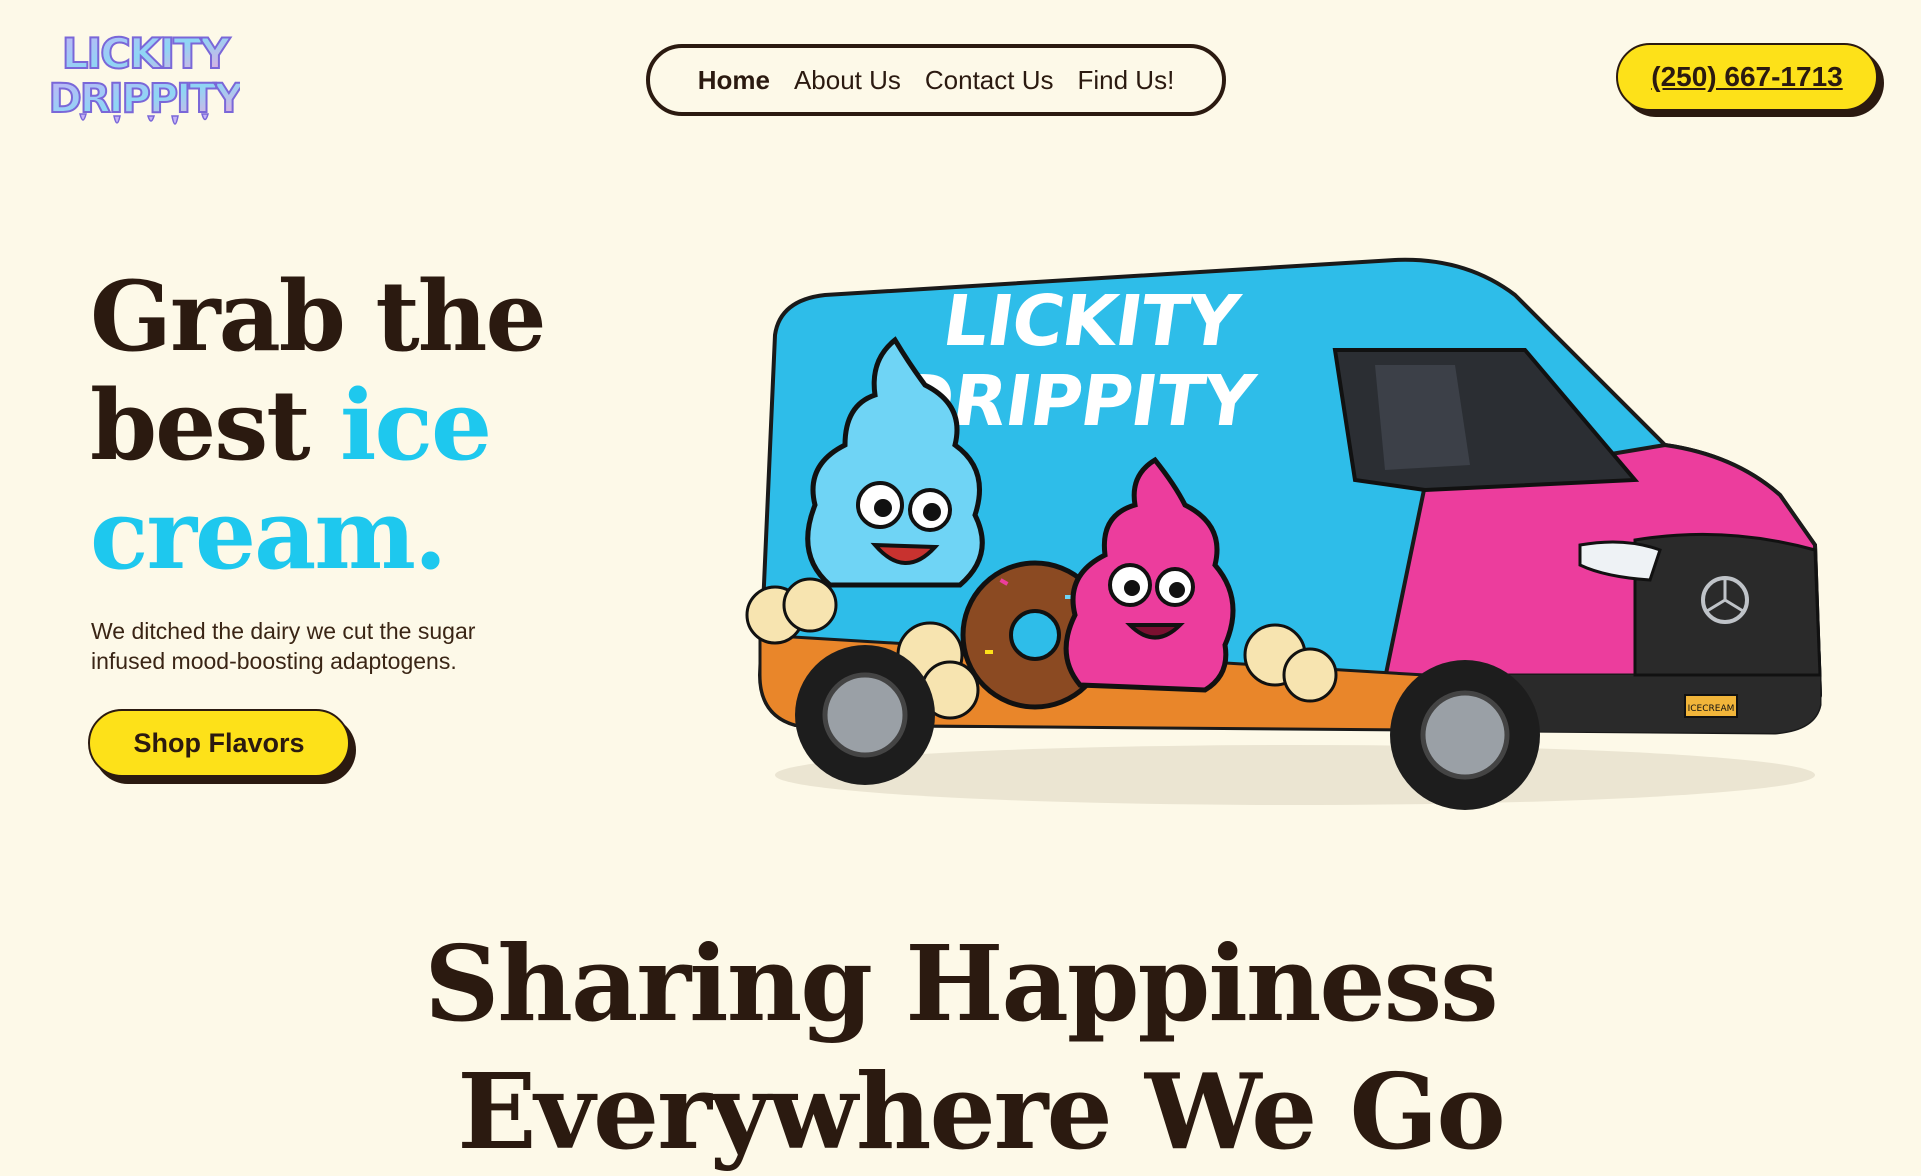 This screenshot has width=1921, height=1176. Describe the element at coordinates (400, 425) in the screenshot. I see `hero-title: Grab the best ice cream.` at that location.